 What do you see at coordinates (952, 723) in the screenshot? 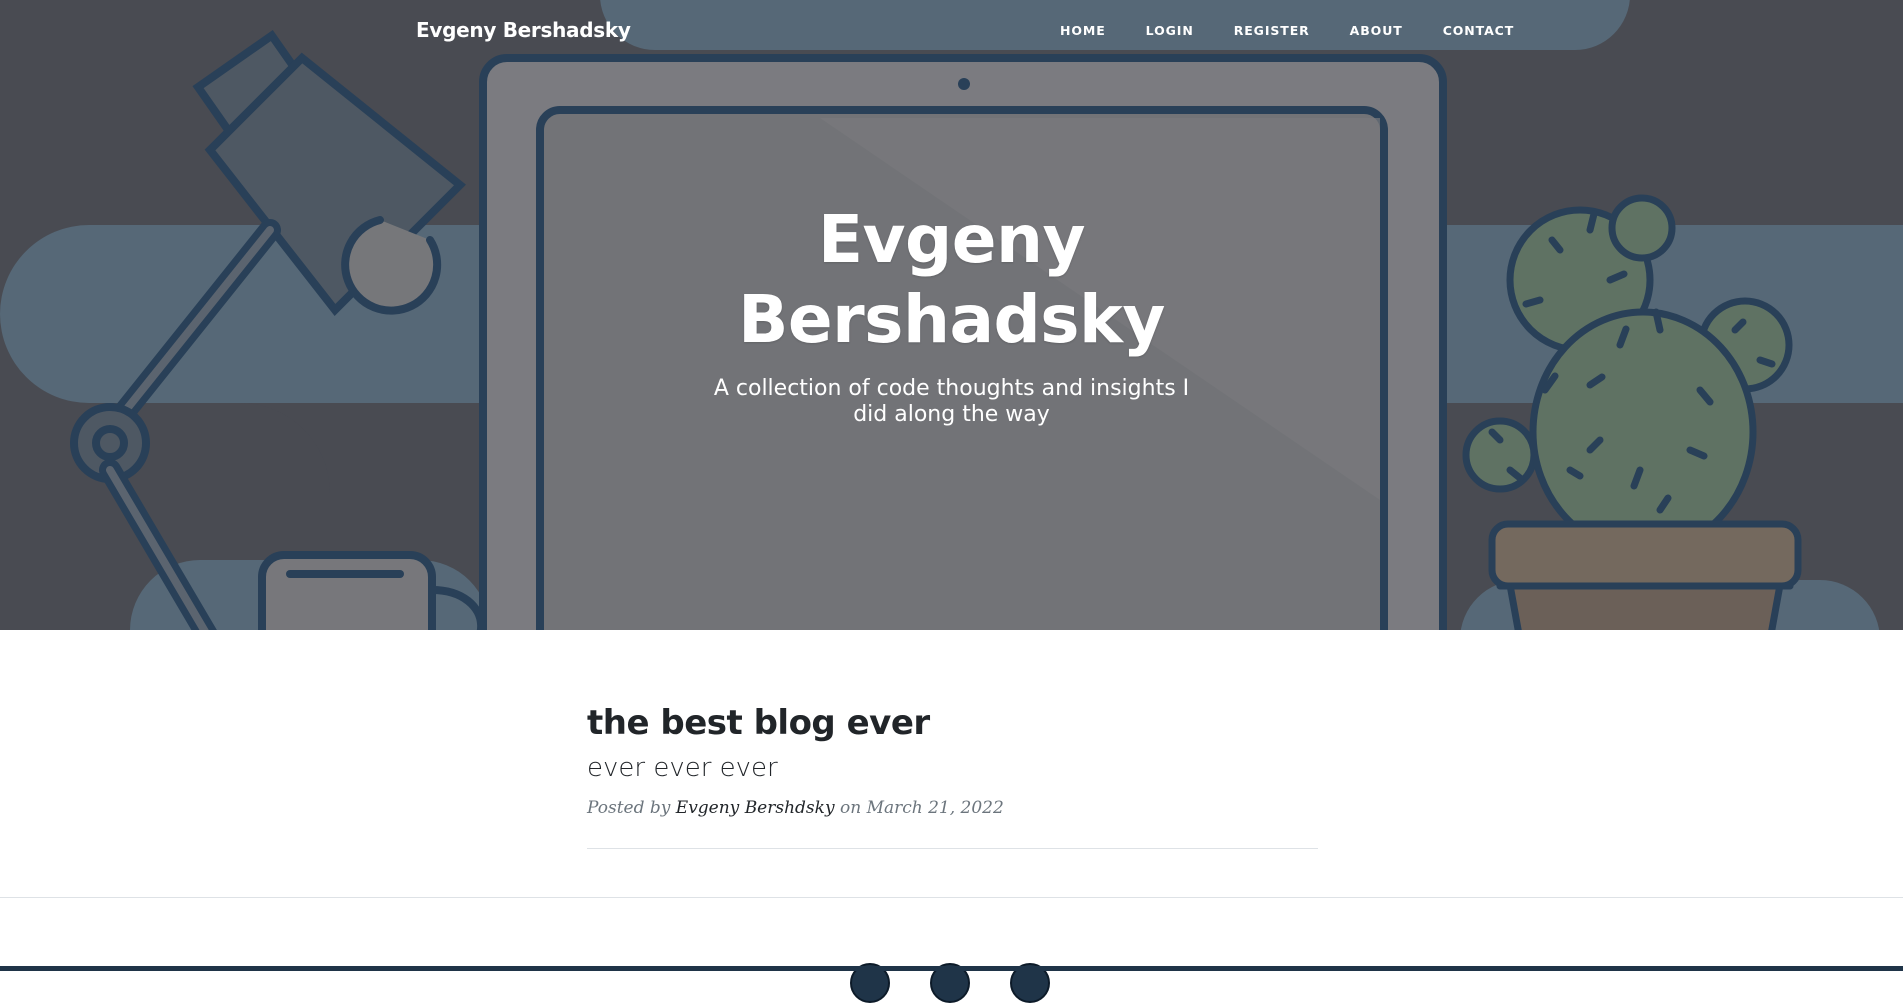
I see `post-title: the best blog ever` at bounding box center [952, 723].